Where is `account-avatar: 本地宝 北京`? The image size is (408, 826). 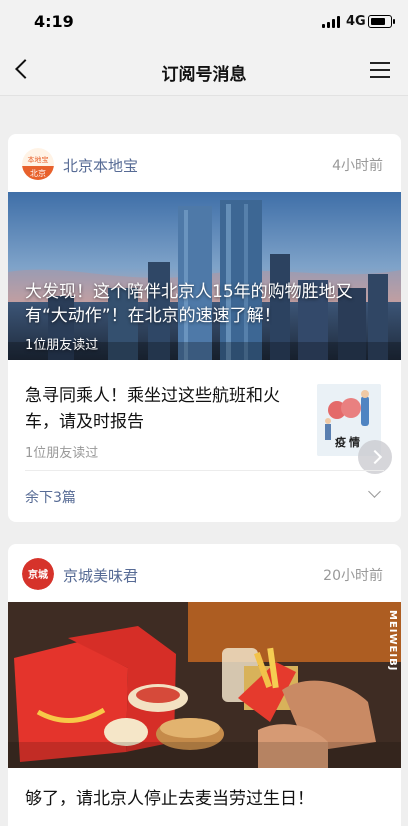
account-avatar: 本地宝 北京 is located at coordinates (38, 164).